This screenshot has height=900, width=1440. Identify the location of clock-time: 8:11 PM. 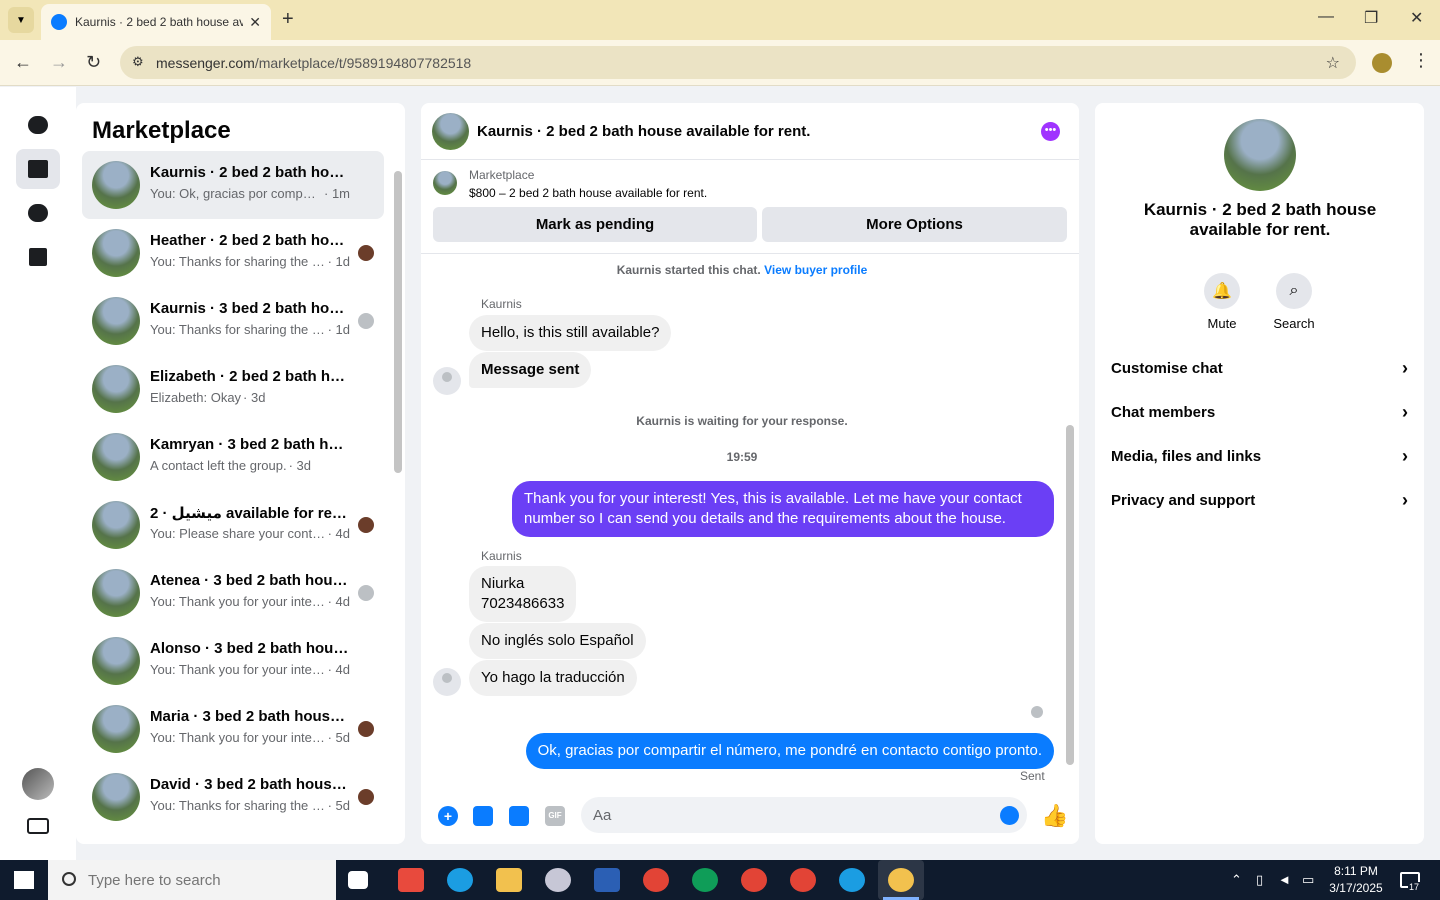
(1356, 871).